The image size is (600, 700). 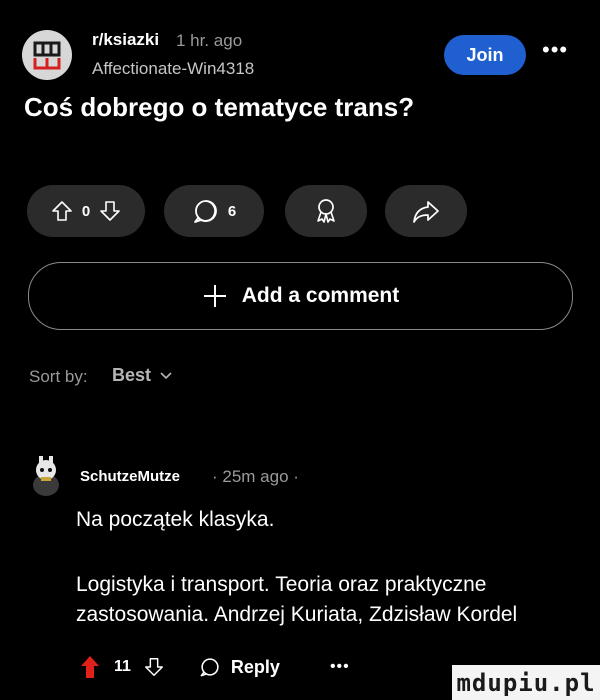 What do you see at coordinates (209, 40) in the screenshot?
I see `post-time: 1 hr. ago` at bounding box center [209, 40].